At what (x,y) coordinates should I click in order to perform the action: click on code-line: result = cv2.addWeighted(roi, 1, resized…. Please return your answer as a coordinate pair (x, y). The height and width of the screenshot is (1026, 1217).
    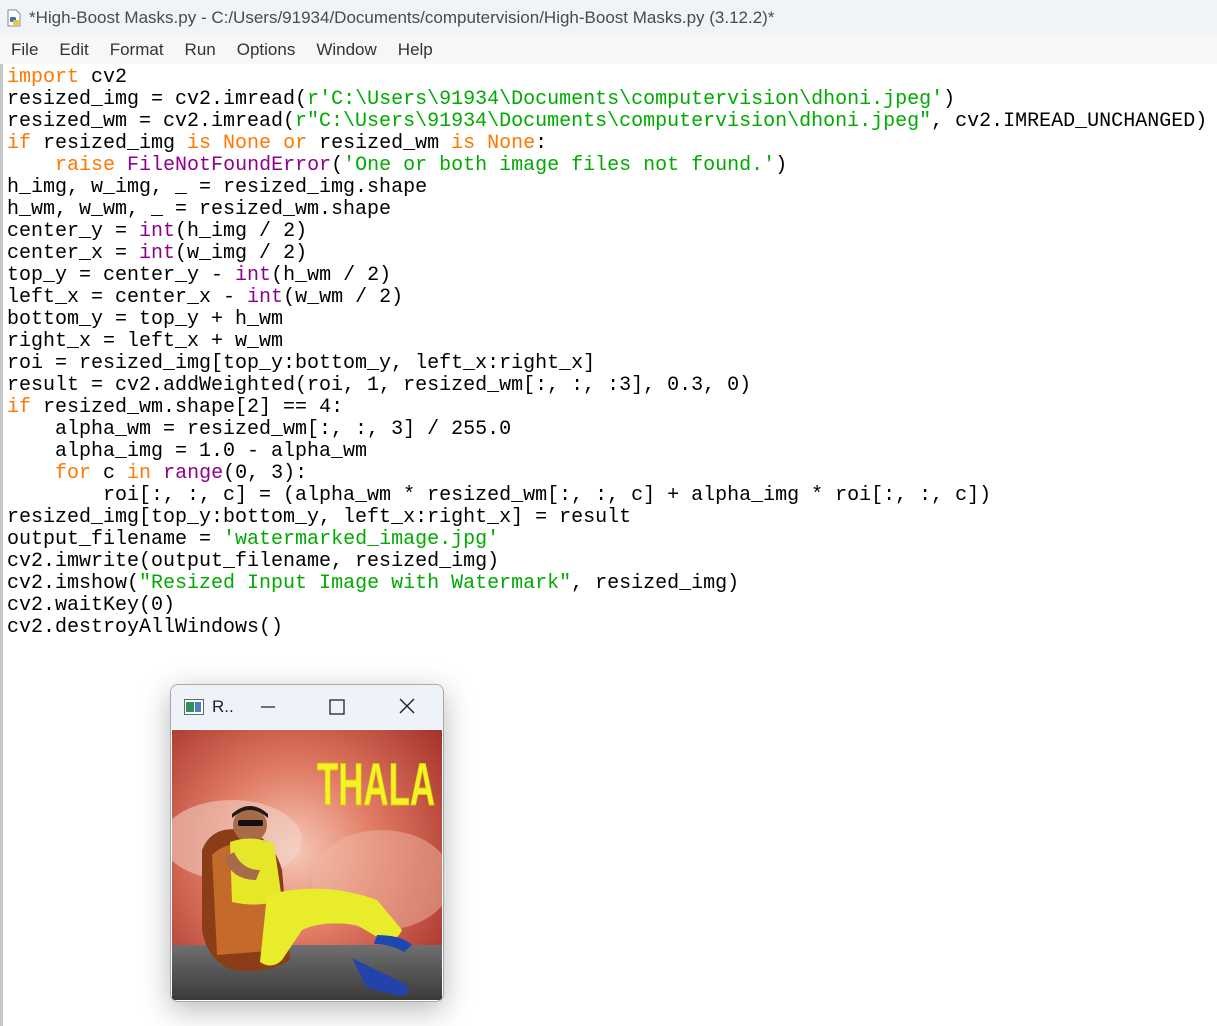
    Looking at the image, I should click on (607, 386).